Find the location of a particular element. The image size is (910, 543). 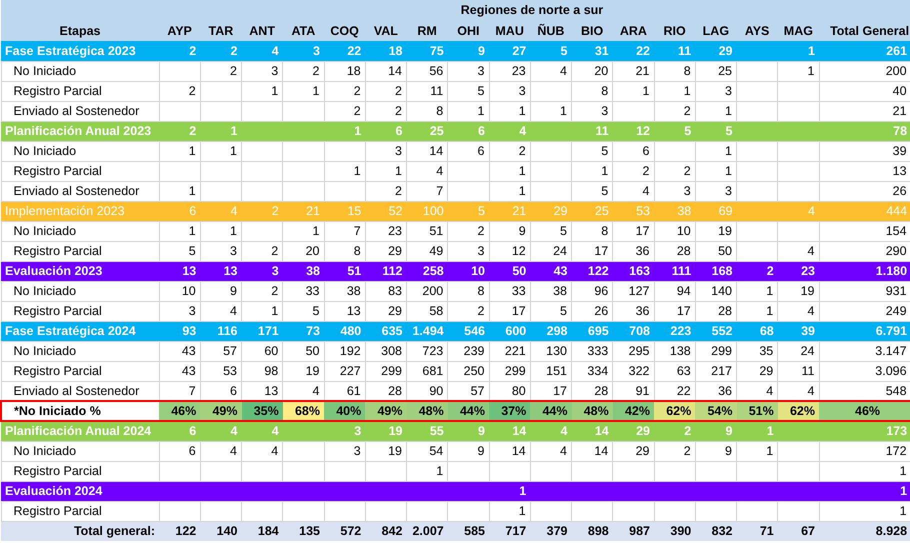

table-cell: 171 is located at coordinates (262, 331).